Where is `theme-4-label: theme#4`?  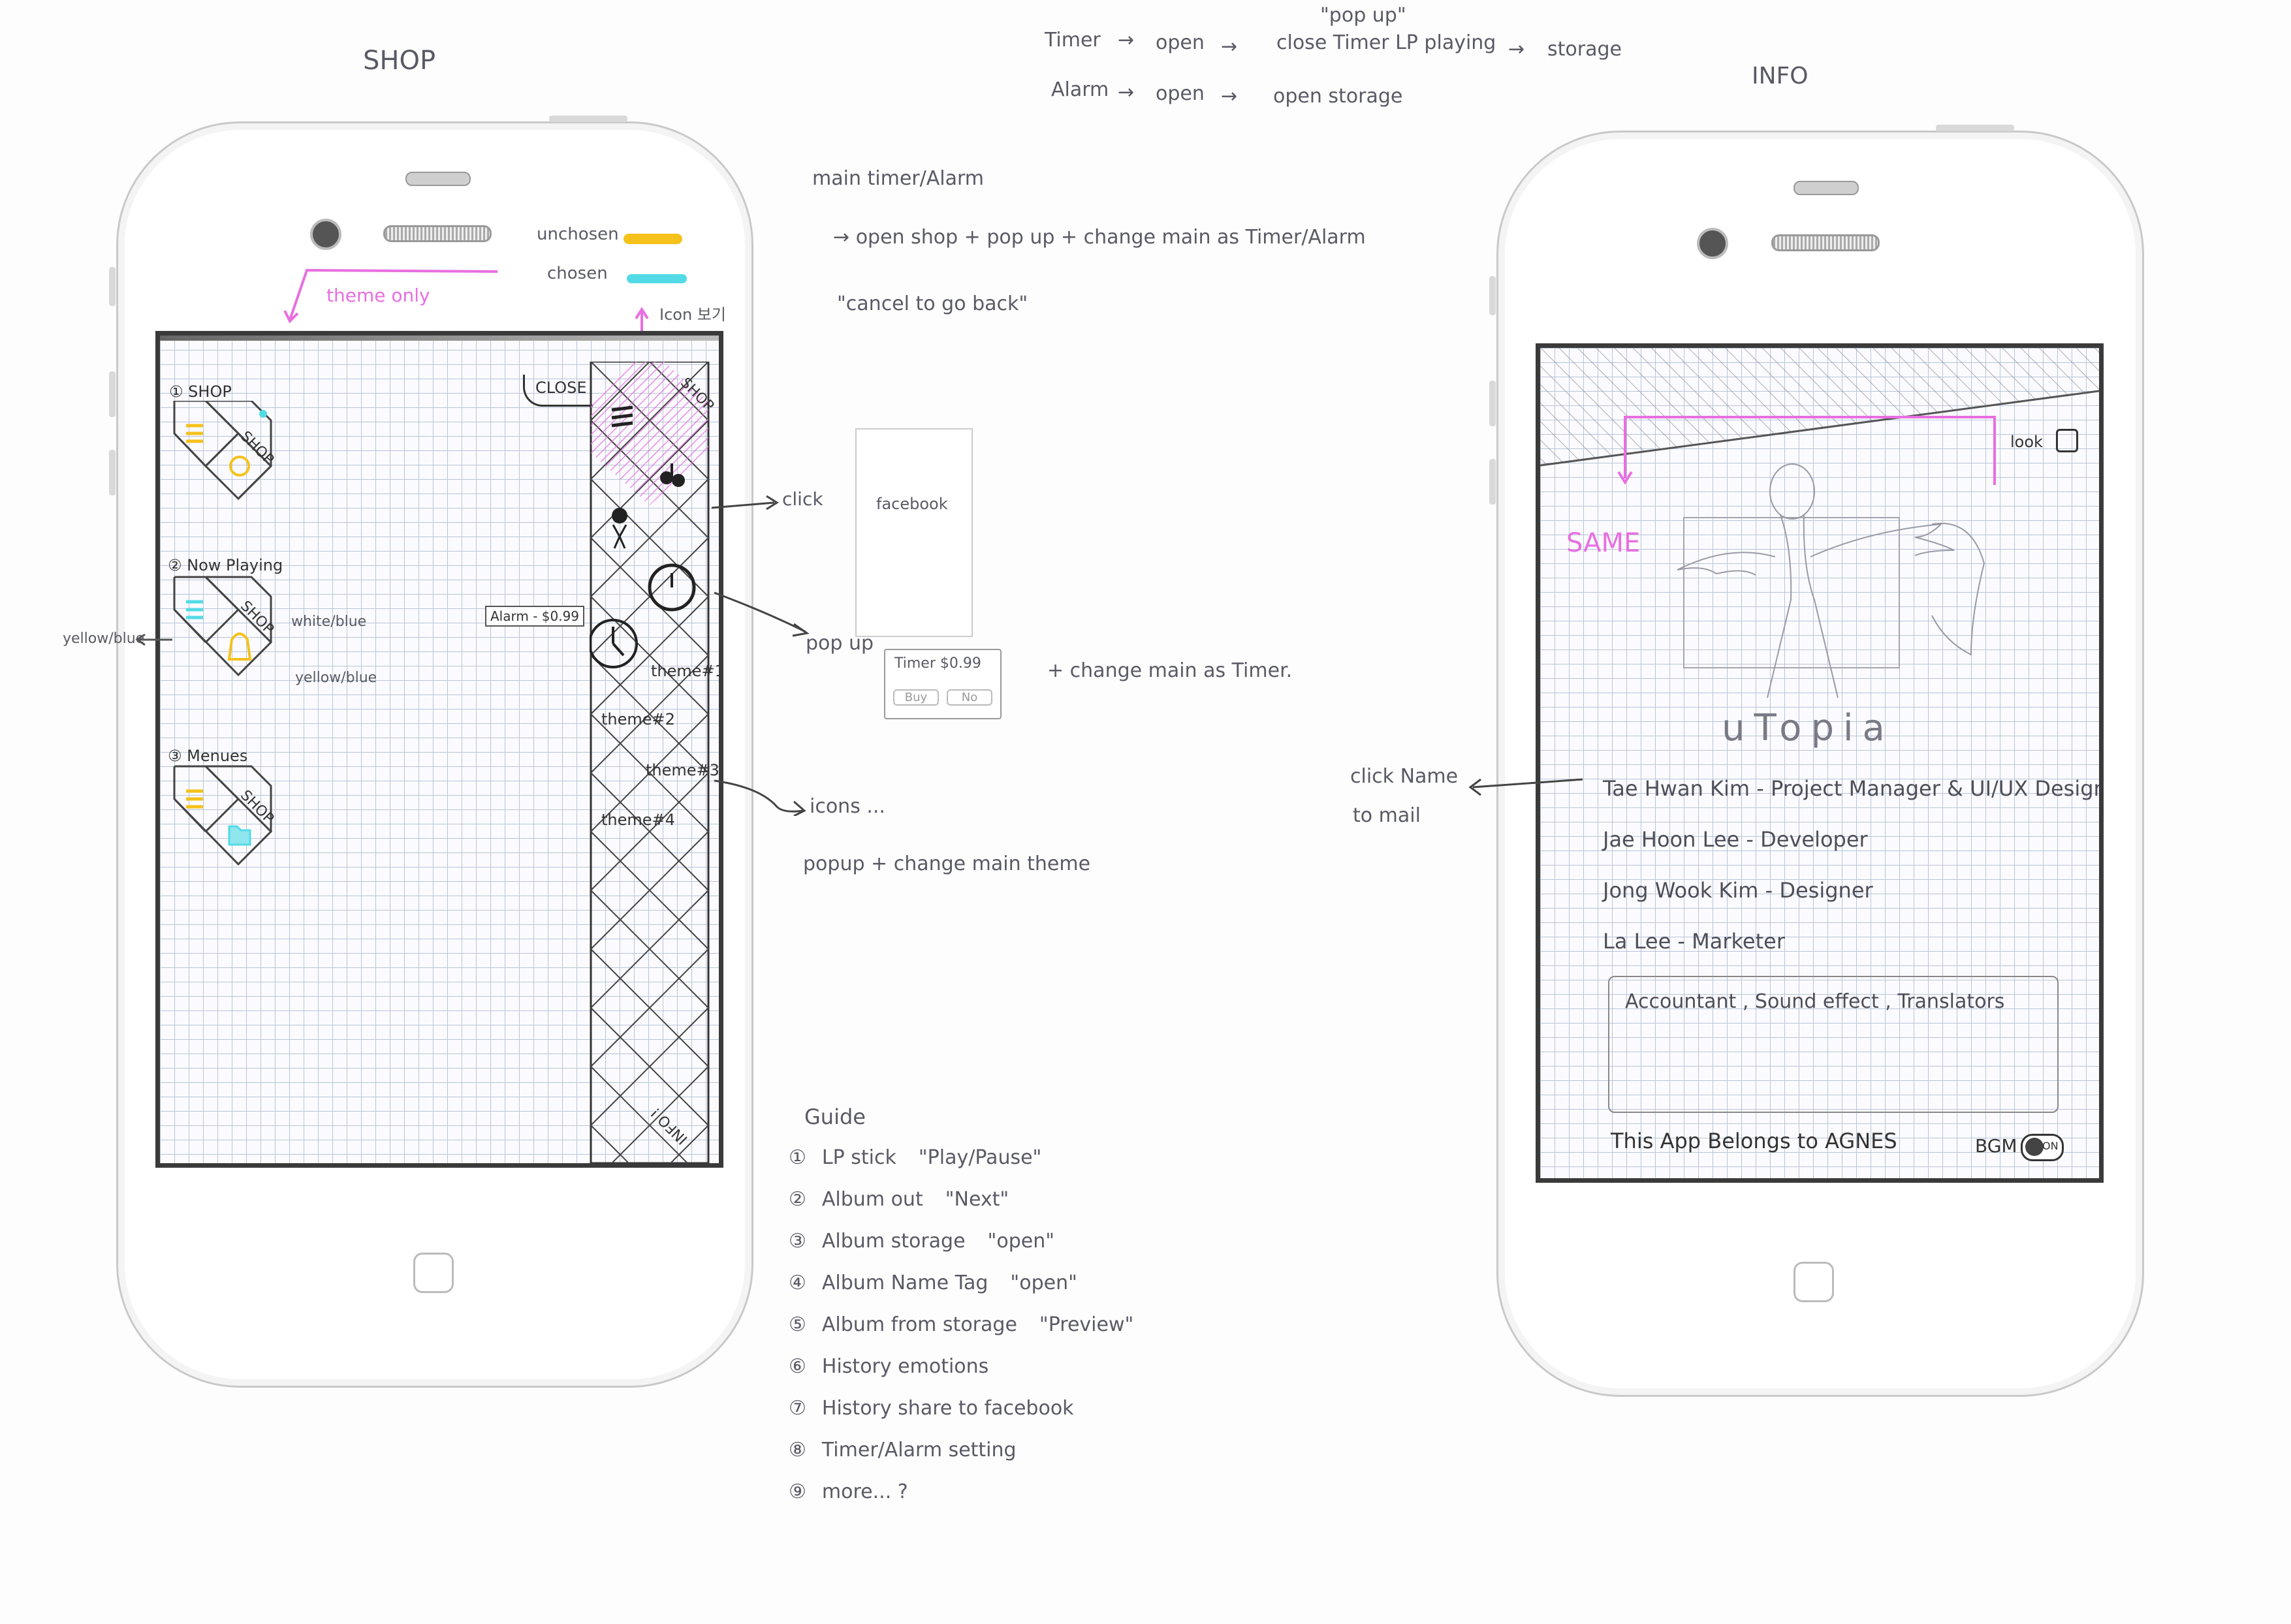 theme-4-label: theme#4 is located at coordinates (638, 820).